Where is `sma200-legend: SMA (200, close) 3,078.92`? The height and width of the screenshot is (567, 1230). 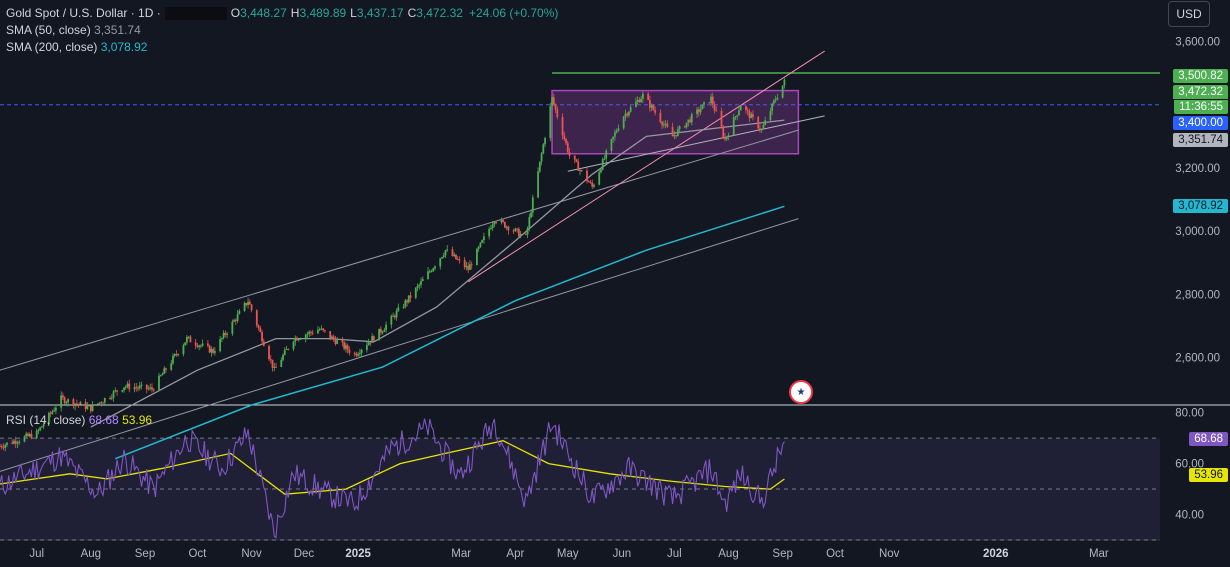 sma200-legend: SMA (200, close) 3,078.92 is located at coordinates (76, 47).